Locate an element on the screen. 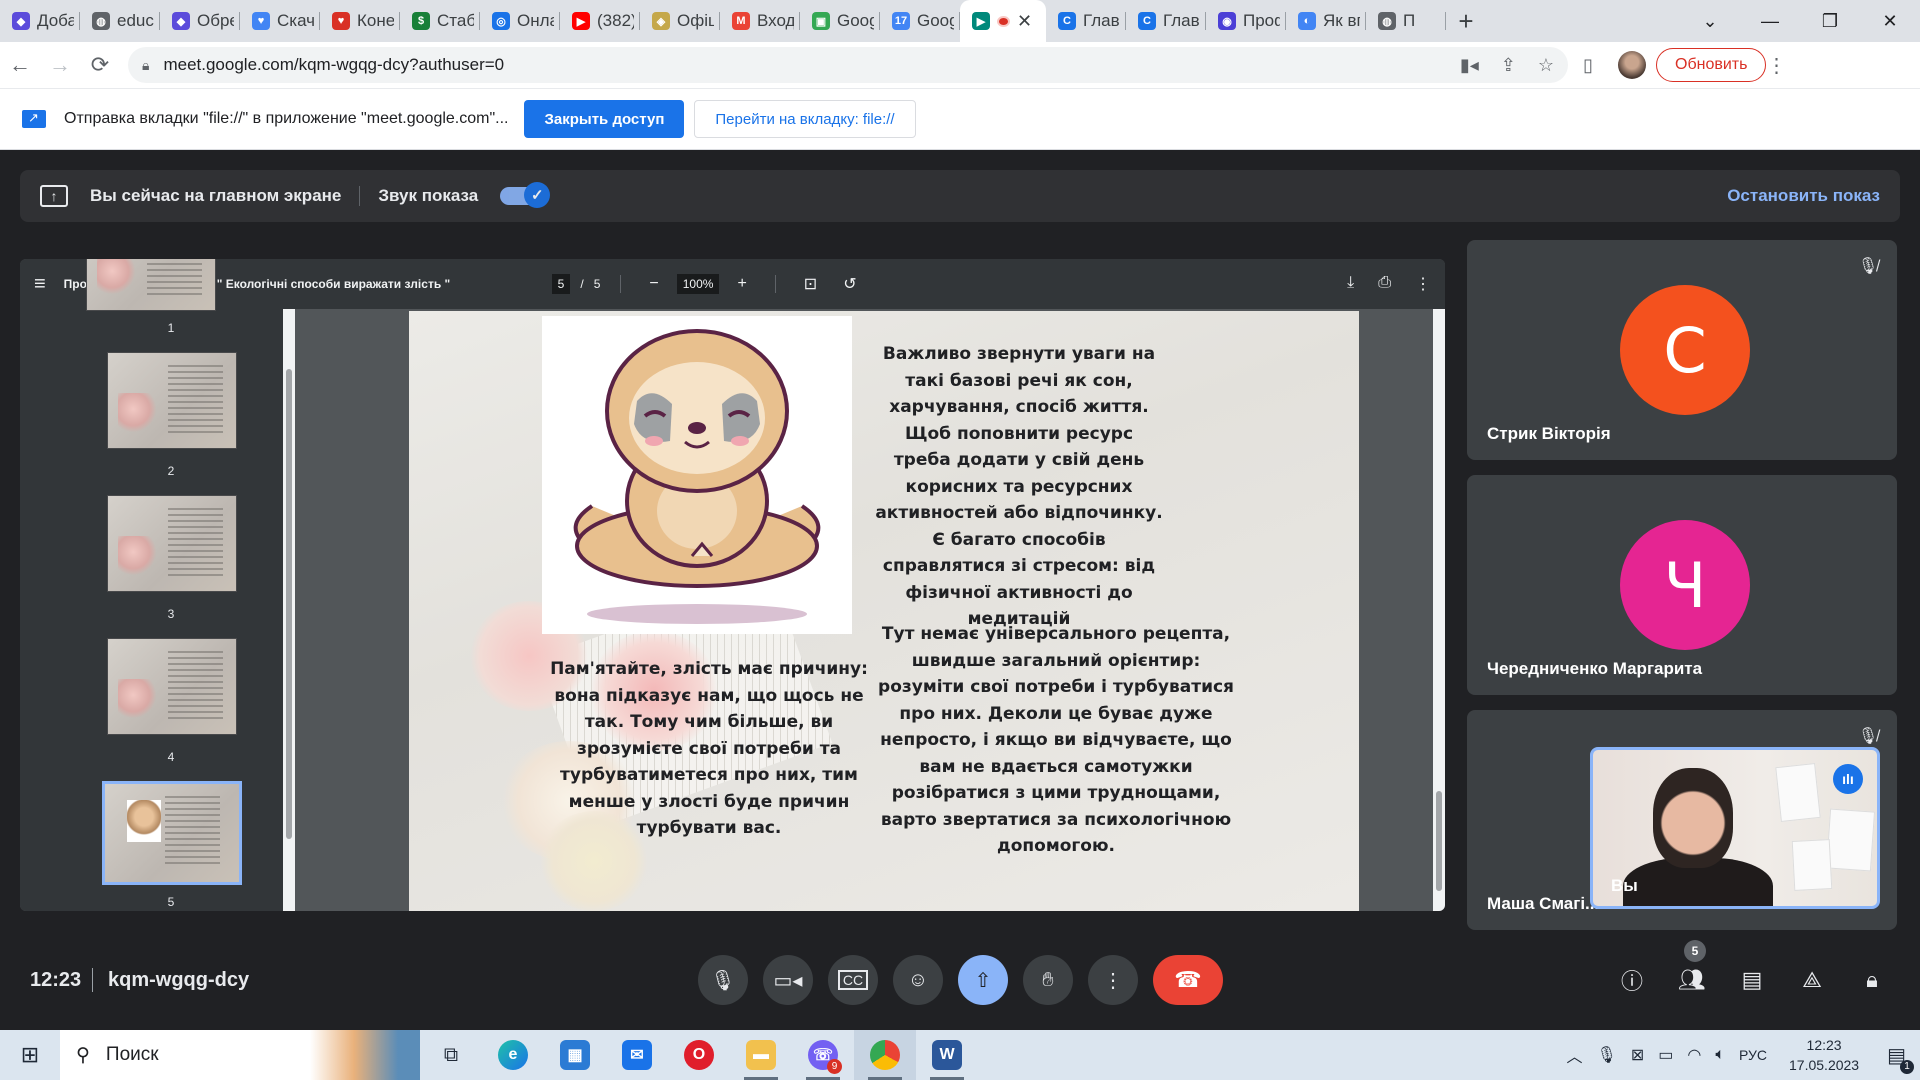 This screenshot has width=1920, height=1080. activities-button: ⟁ is located at coordinates (1812, 980).